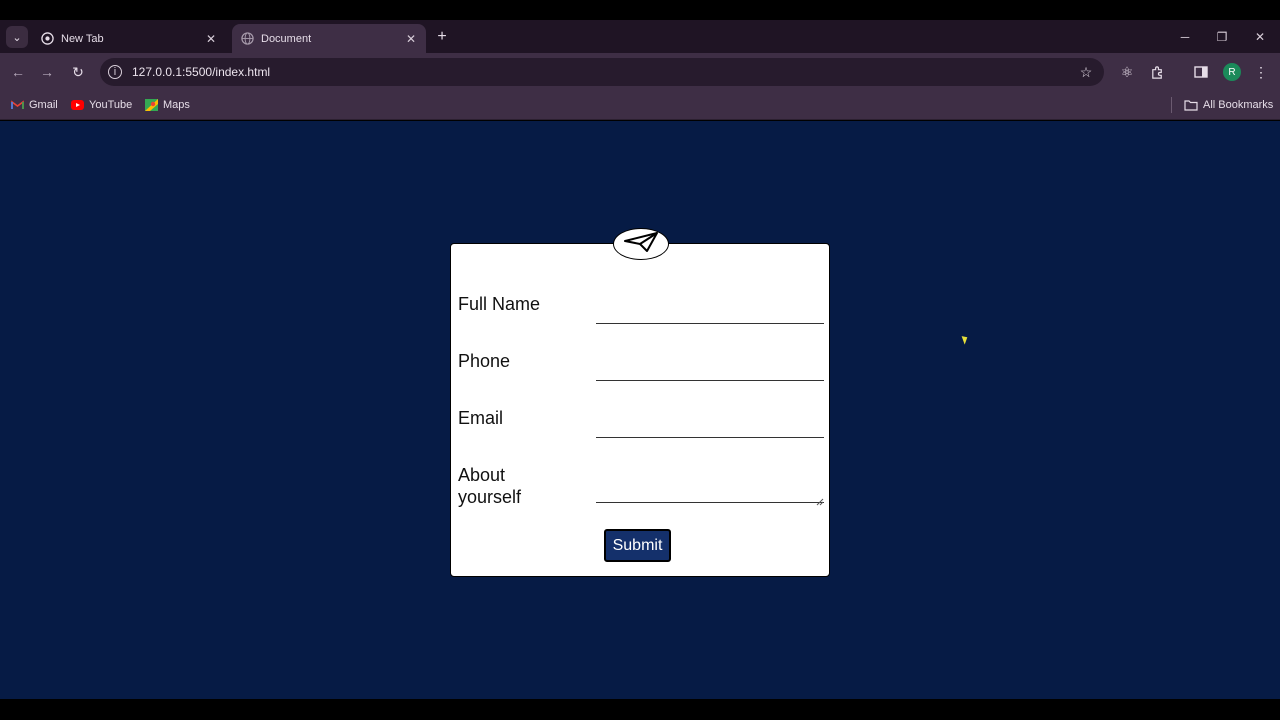 This screenshot has width=1280, height=720. Describe the element at coordinates (710, 323) in the screenshot. I see `full-name-input` at that location.